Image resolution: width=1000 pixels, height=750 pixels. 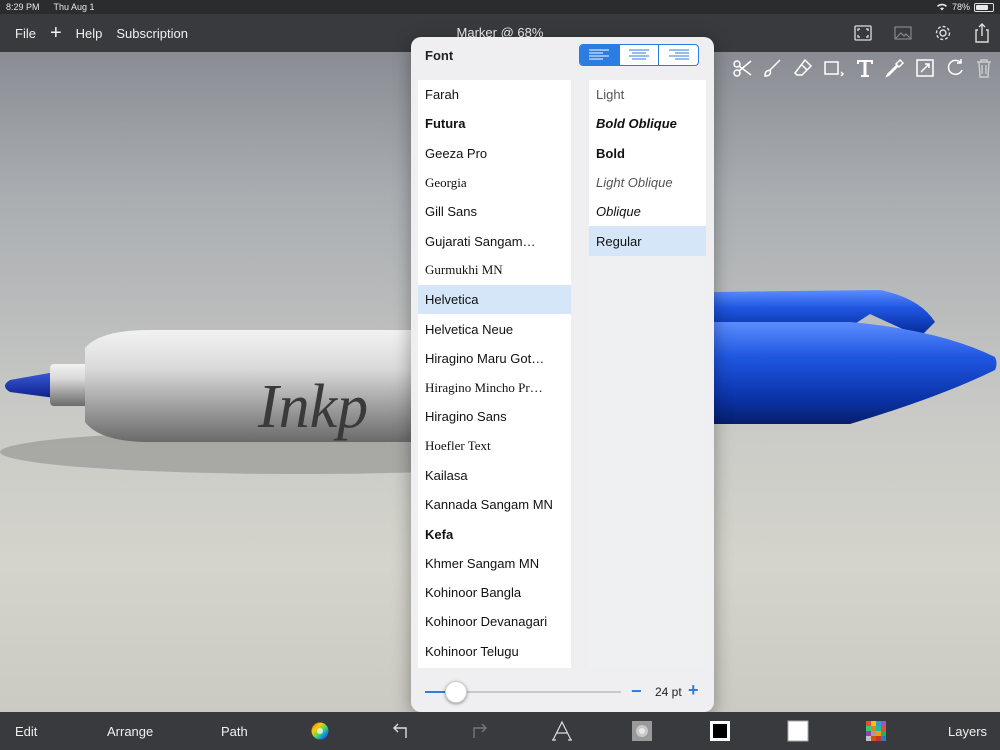 What do you see at coordinates (834, 68) in the screenshot?
I see `shape-tool-icon` at bounding box center [834, 68].